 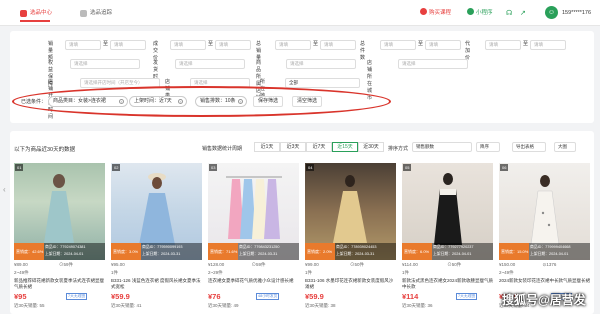 I want to click on ship-time-select: 请选择, so click(x=210, y=64).